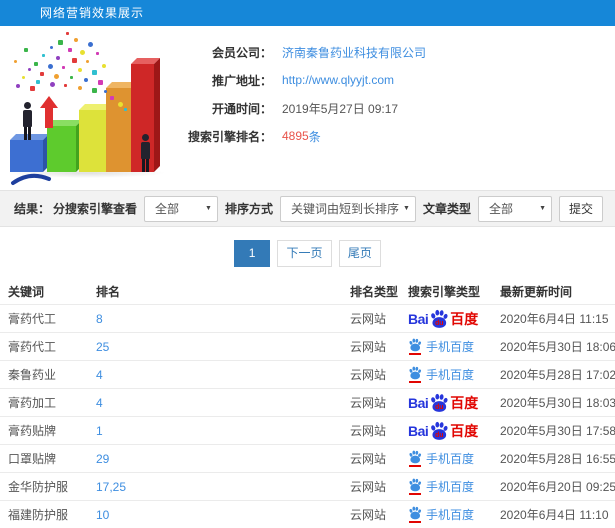 The width and height of the screenshot is (615, 528). Describe the element at coordinates (226, 108) in the screenshot. I see `opened-time-label: 开通时间：` at that location.